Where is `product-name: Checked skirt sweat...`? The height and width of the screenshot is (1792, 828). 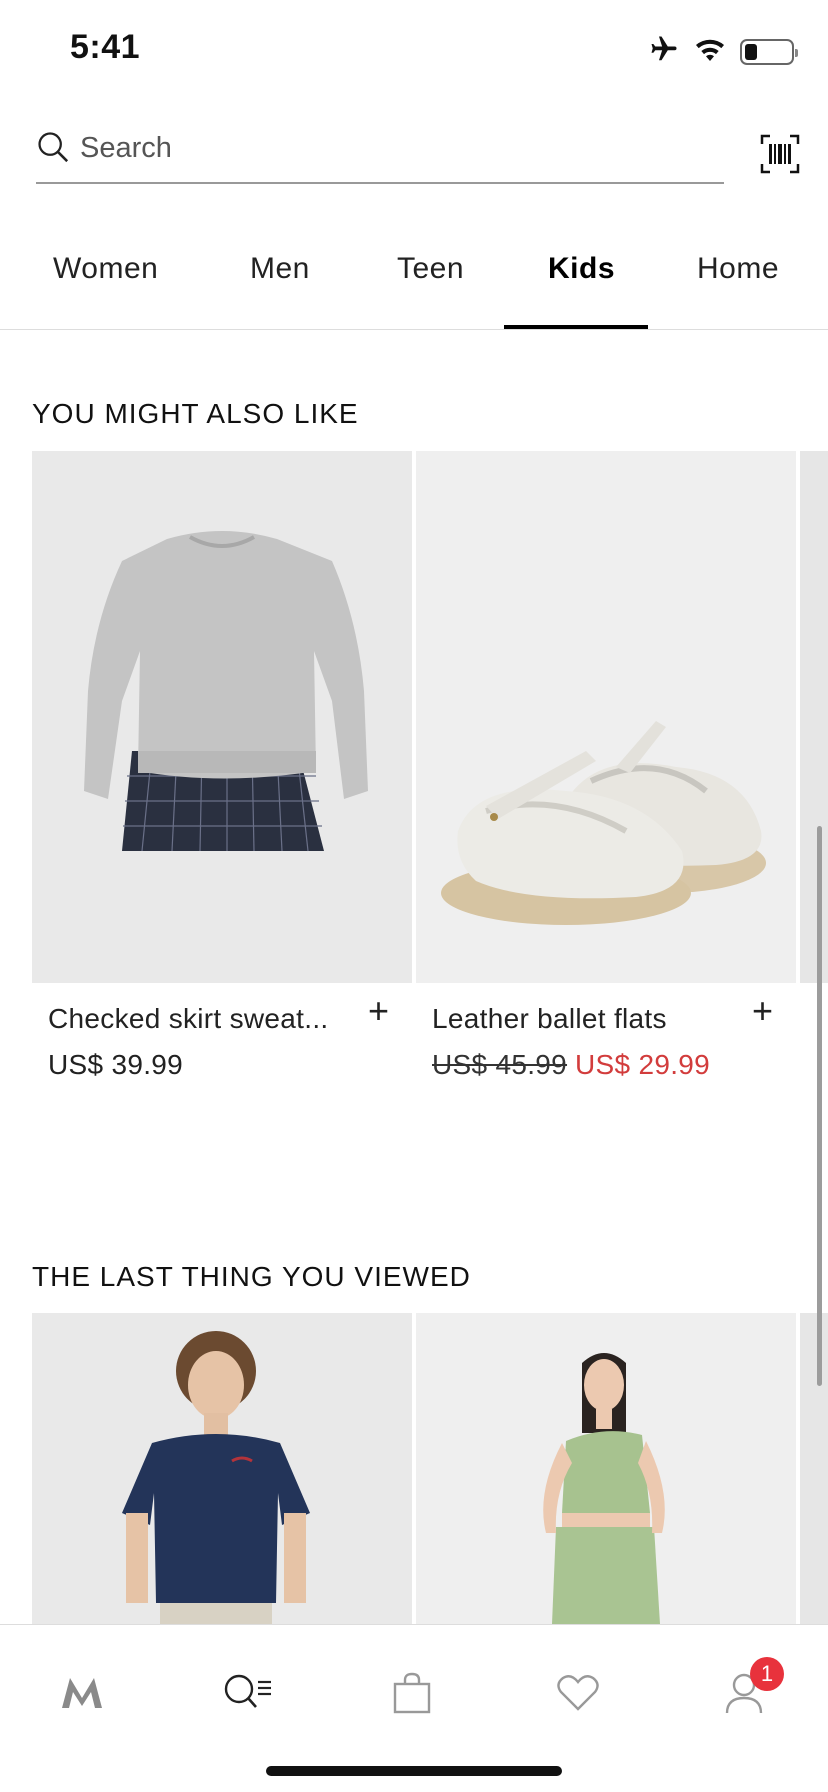
product-name: Checked skirt sweat... is located at coordinates (188, 1019).